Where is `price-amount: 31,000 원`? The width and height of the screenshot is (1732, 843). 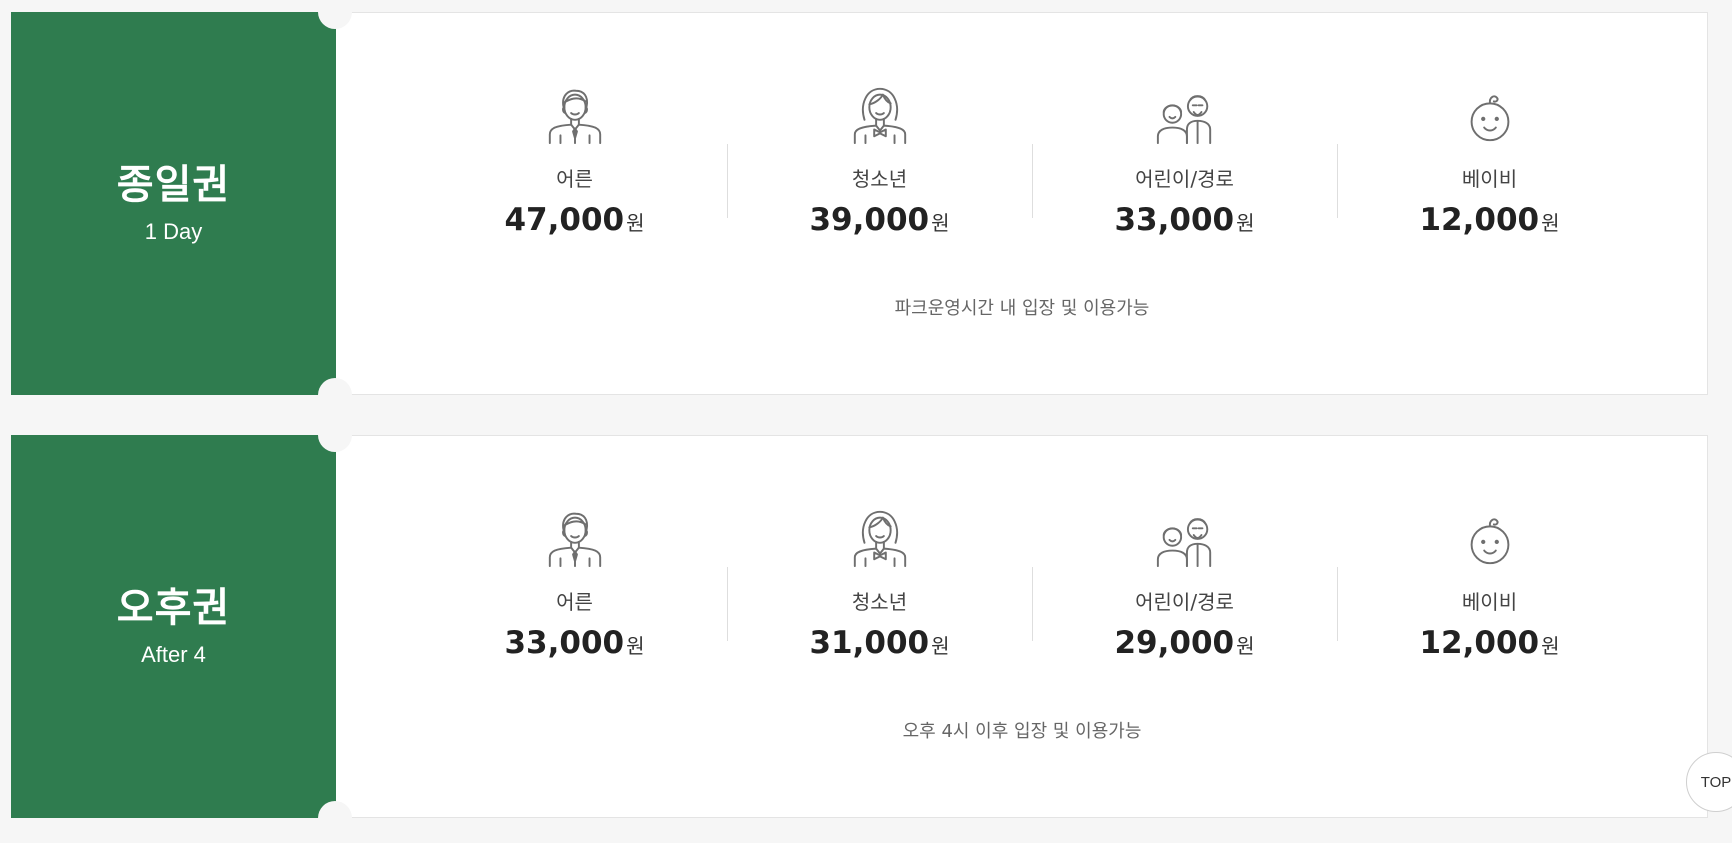
price-amount: 31,000 원 is located at coordinates (879, 643).